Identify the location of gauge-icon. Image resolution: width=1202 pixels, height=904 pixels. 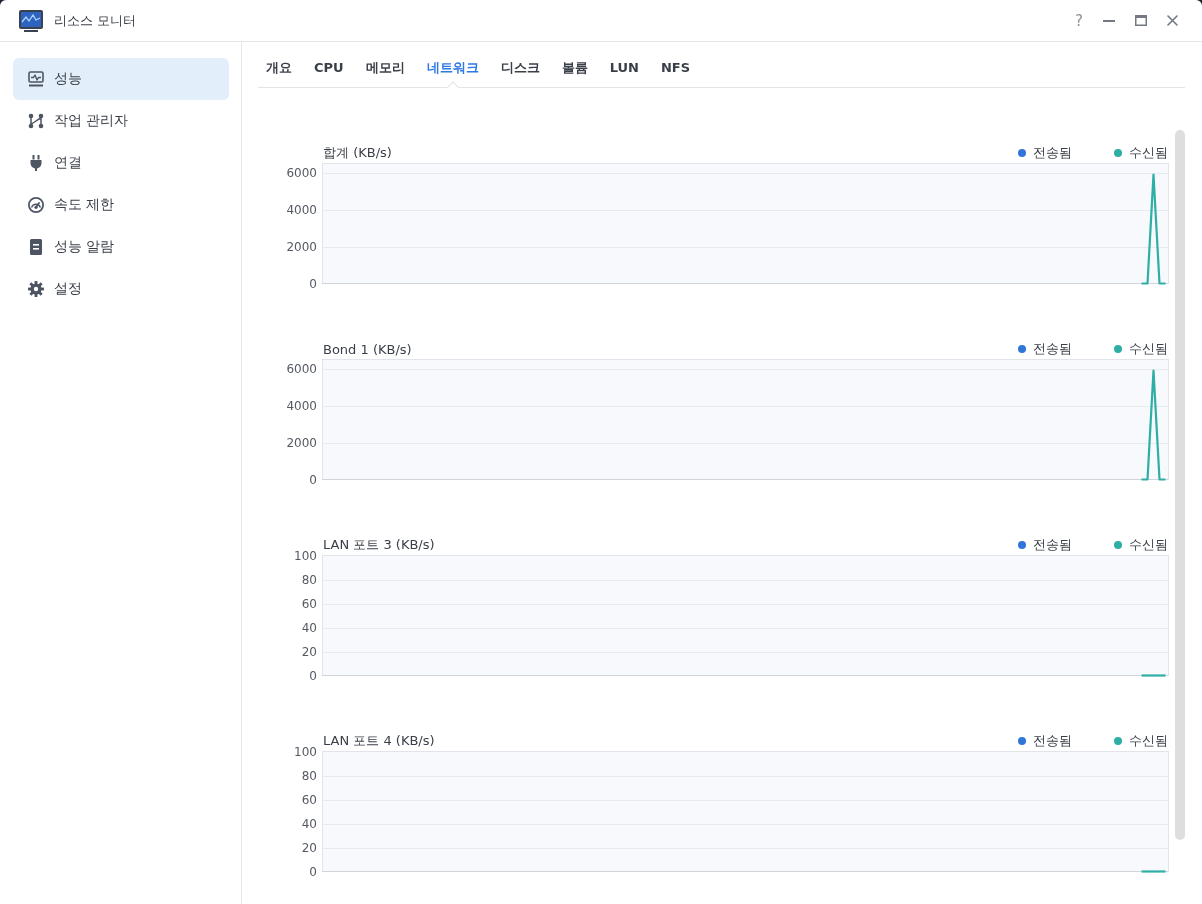
(36, 205).